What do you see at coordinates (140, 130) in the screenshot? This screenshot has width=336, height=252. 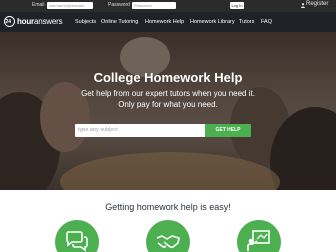 I see `subject-search-input: type any subject` at bounding box center [140, 130].